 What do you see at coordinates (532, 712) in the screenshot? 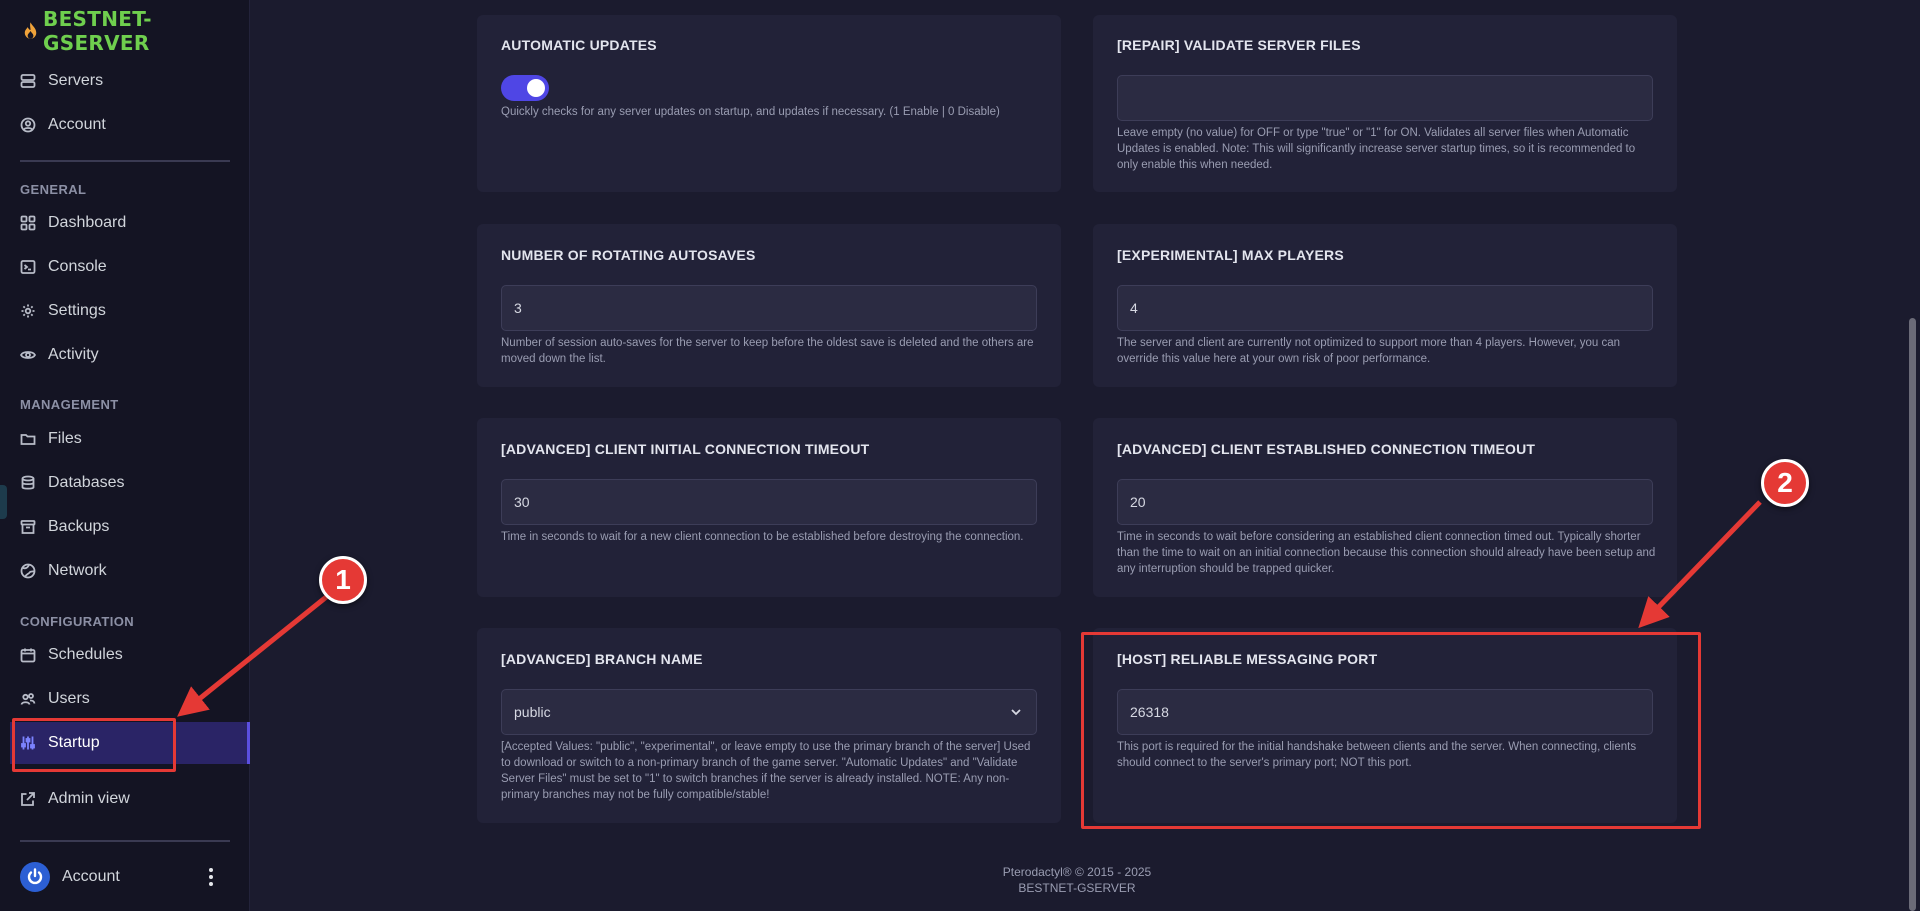
I see `select-value: public` at bounding box center [532, 712].